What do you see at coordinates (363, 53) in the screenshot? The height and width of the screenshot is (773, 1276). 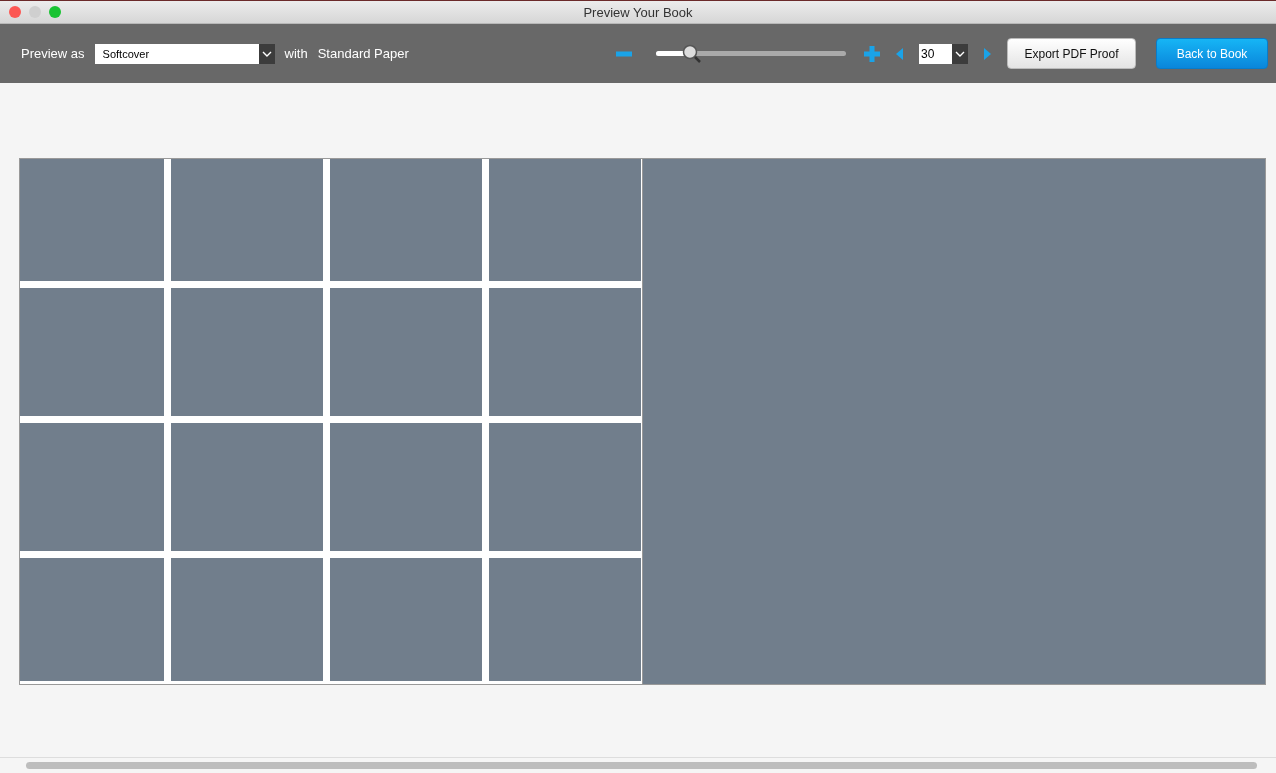 I see `paper-label: Standard Paper` at bounding box center [363, 53].